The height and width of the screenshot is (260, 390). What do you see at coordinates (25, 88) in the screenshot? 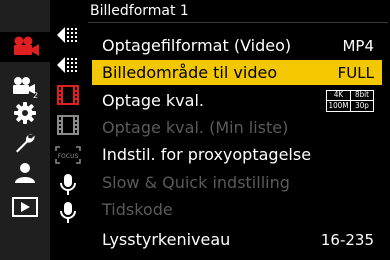
I see `video-camera-2-icon: 2` at bounding box center [25, 88].